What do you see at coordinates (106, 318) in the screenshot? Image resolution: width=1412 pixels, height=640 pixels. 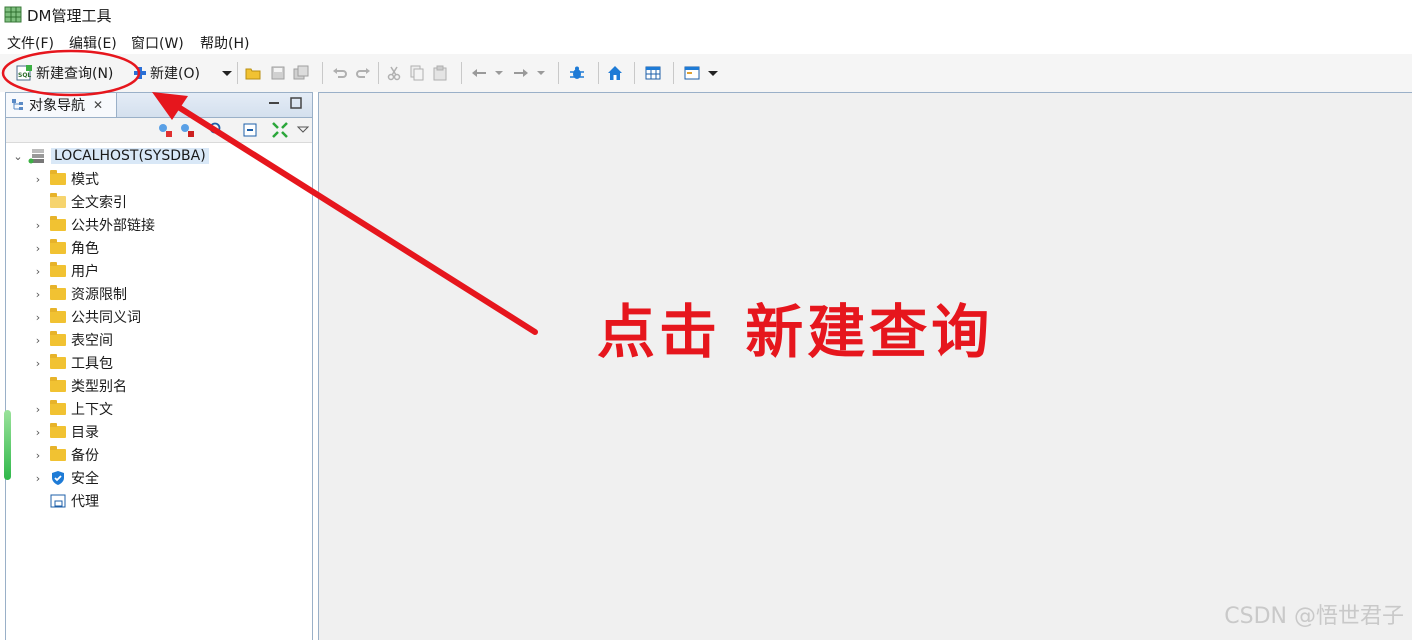 I see `tree-item-label: 公共同义词` at bounding box center [106, 318].